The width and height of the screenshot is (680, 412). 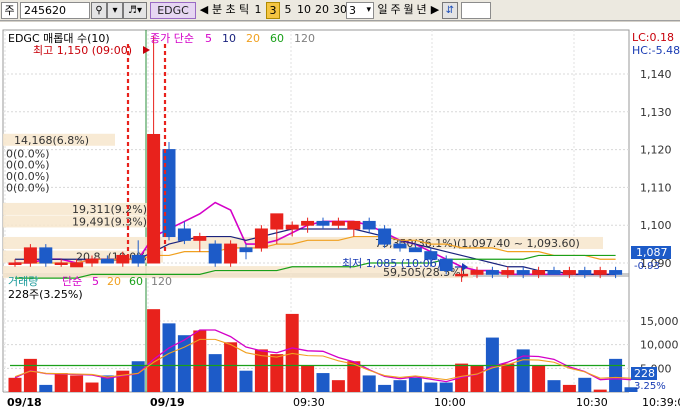 I want to click on period-button-3: 3, so click(x=273, y=10).